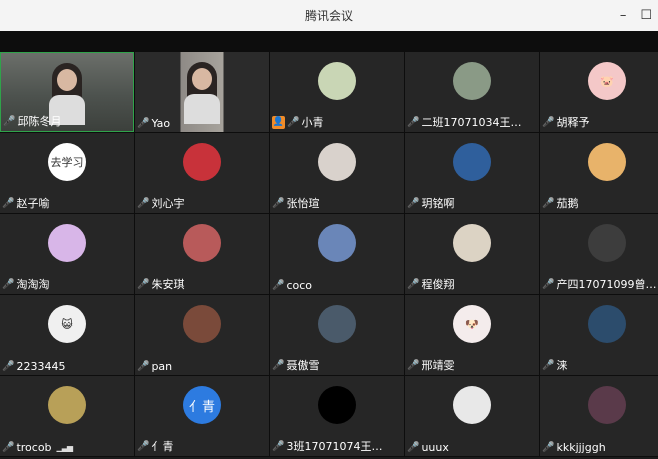 This screenshot has height=459, width=658. What do you see at coordinates (303, 203) in the screenshot?
I see `participant-name: 张怡瑄` at bounding box center [303, 203].